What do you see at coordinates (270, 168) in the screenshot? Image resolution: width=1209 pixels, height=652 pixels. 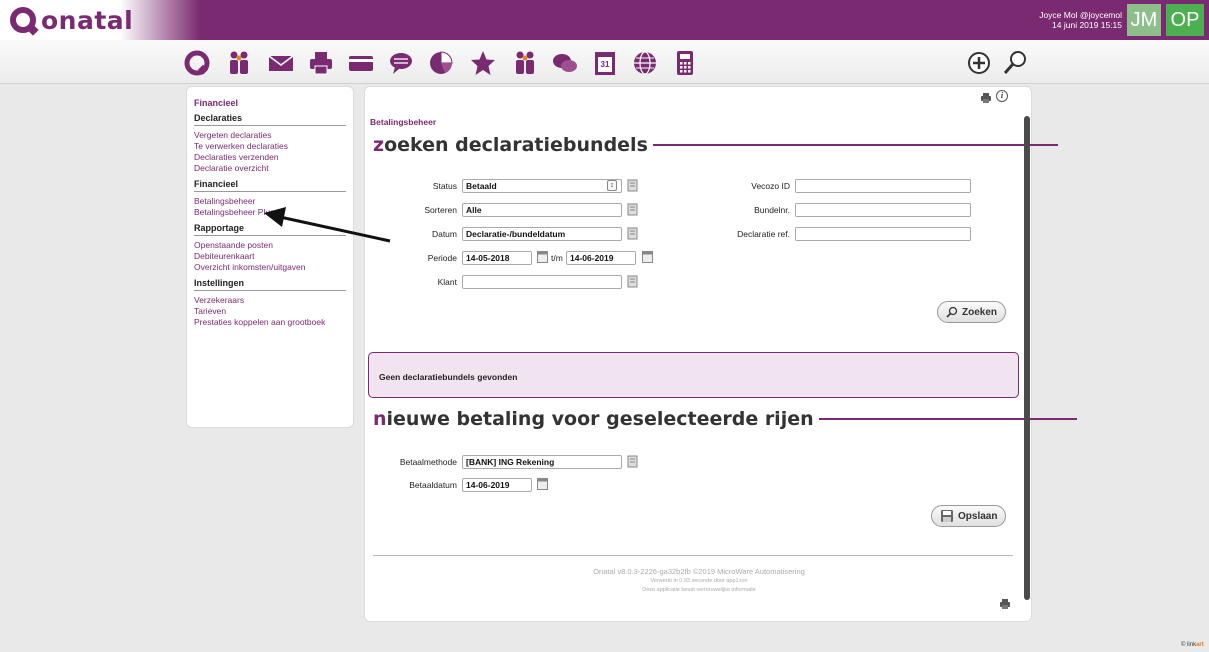 I see `sidebar-item-declaratie-overzicht: Declaratie overzicht` at bounding box center [270, 168].